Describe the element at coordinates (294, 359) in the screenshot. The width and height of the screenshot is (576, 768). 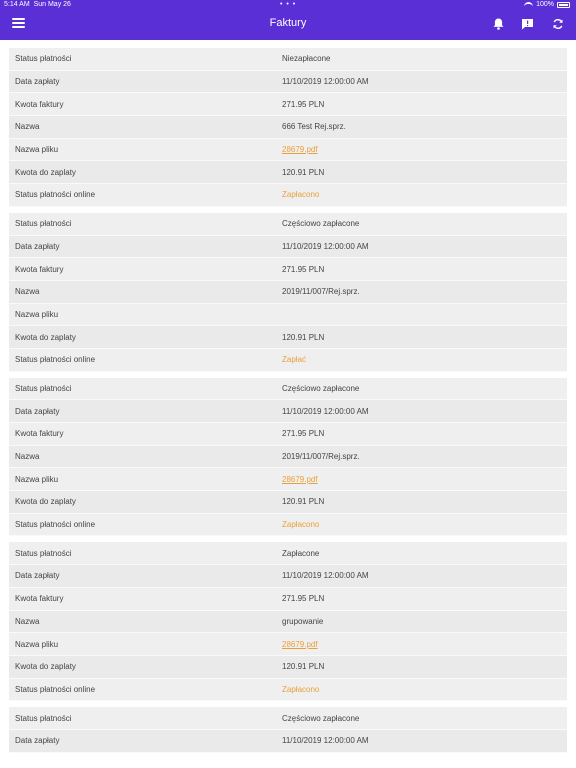
I see `pay-button: Zapłać` at that location.